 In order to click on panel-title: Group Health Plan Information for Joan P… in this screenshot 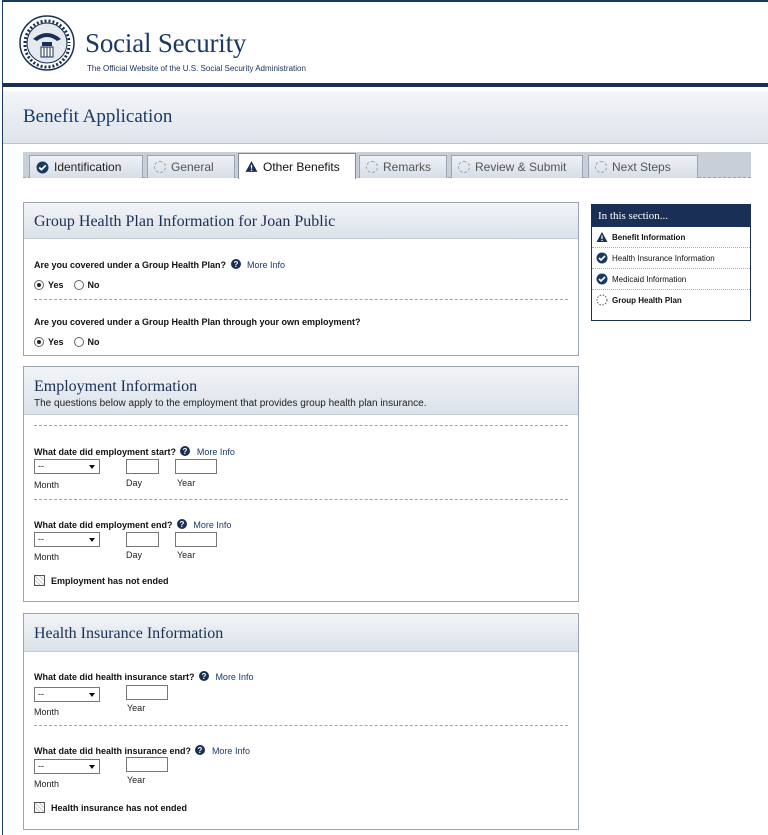, I will do `click(185, 221)`.